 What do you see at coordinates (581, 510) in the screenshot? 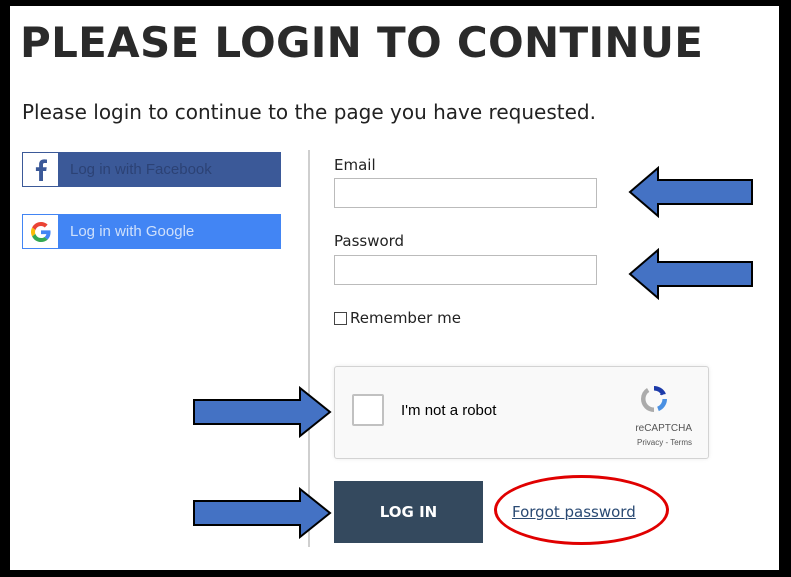
I see `annotation-circle` at bounding box center [581, 510].